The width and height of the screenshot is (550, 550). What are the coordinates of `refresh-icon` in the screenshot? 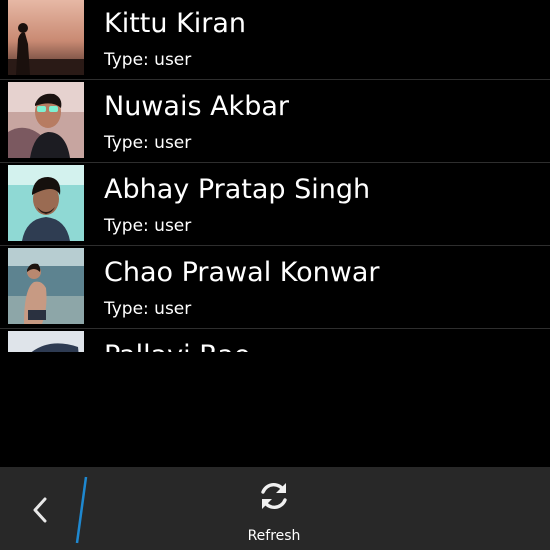 It's located at (274, 496).